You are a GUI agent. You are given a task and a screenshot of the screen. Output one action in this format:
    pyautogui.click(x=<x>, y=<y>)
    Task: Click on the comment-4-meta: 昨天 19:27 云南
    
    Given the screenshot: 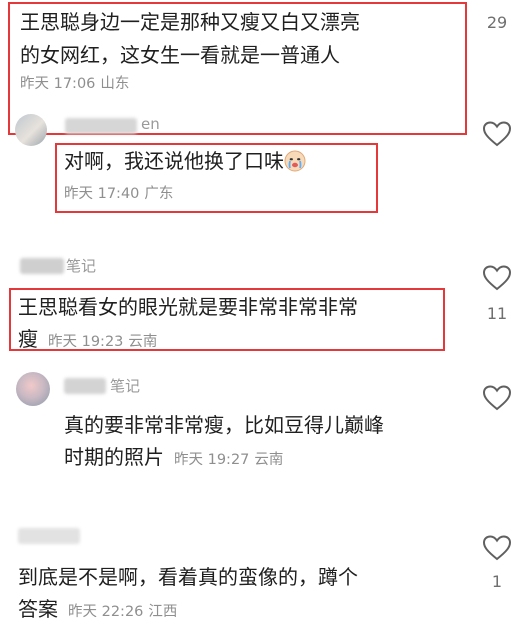 What is the action you would take?
    pyautogui.click(x=228, y=460)
    